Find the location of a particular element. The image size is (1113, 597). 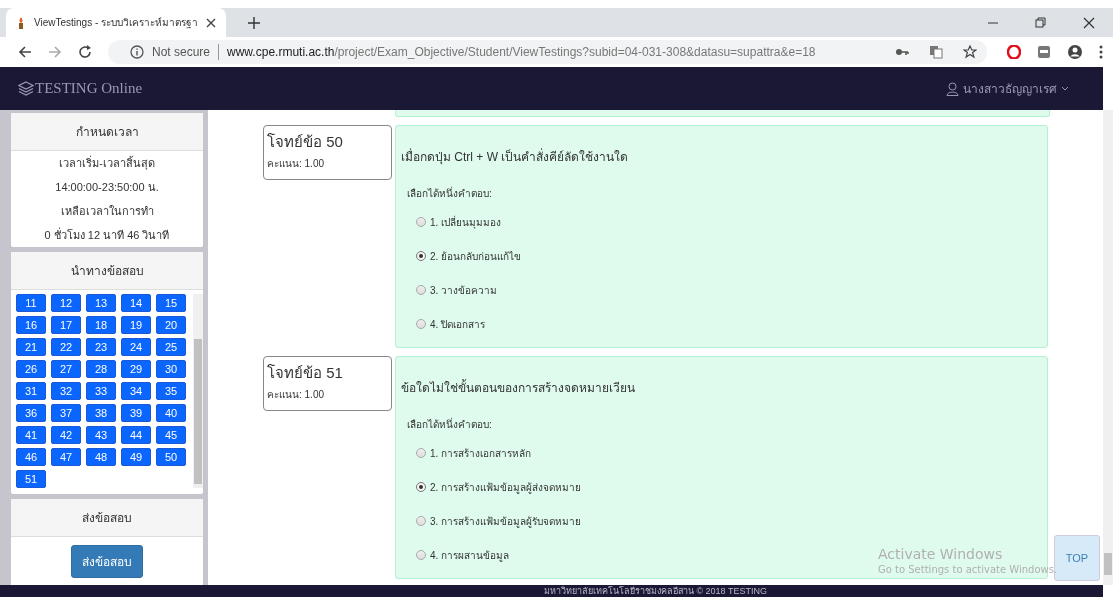

address-field: Not secure www.cpe.rmuti.ac.th/project/Exam_Objective/Student/ViewTestings?subid=04-031-308&datasu=supattra&e=18 is located at coordinates (547, 52).